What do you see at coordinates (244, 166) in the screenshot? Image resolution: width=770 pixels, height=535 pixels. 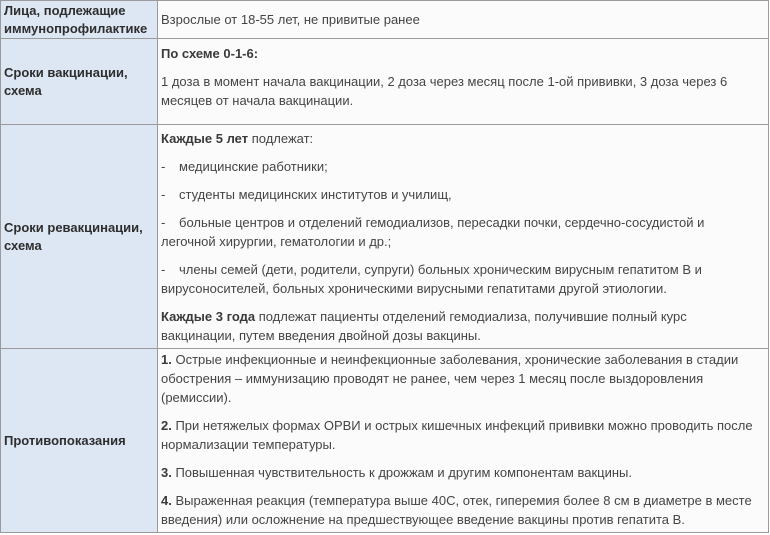 I see `list-item: - медицинские работники;` at bounding box center [244, 166].